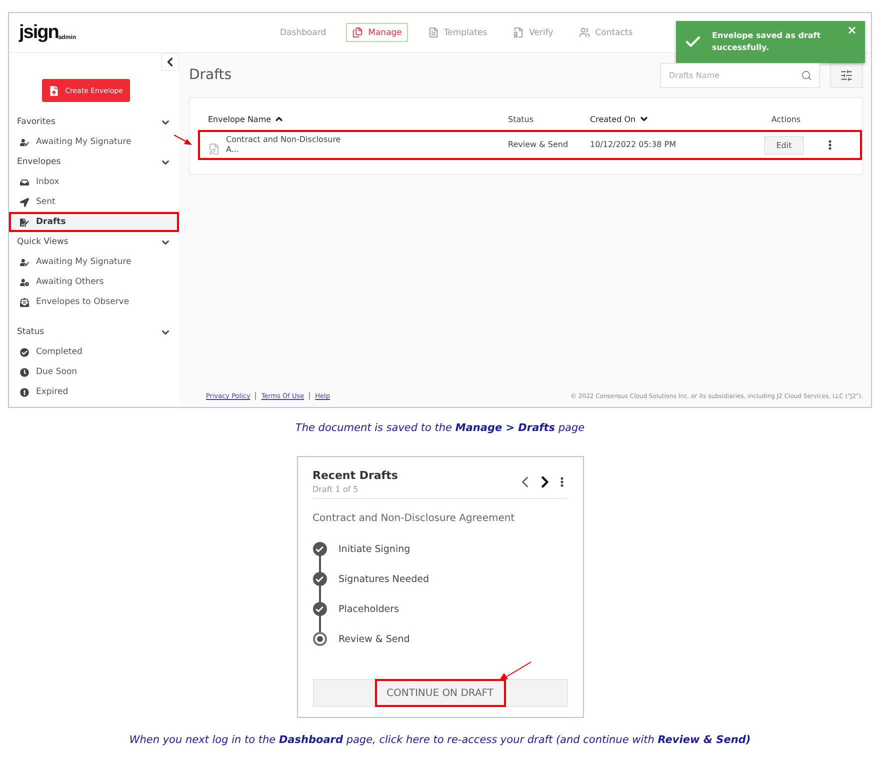 The height and width of the screenshot is (760, 880). Describe the element at coordinates (30, 332) in the screenshot. I see `section-title: Status` at that location.